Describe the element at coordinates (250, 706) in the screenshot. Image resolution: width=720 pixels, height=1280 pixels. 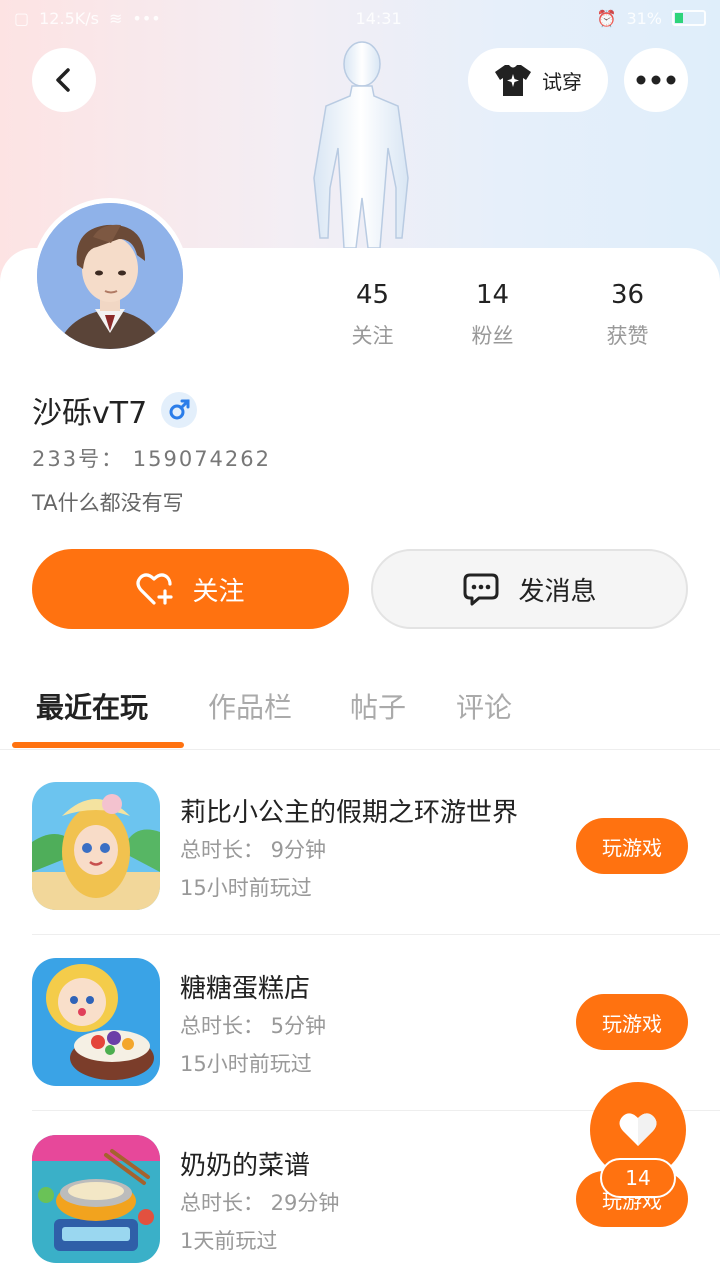
I see `tab-works: 作品栏` at that location.